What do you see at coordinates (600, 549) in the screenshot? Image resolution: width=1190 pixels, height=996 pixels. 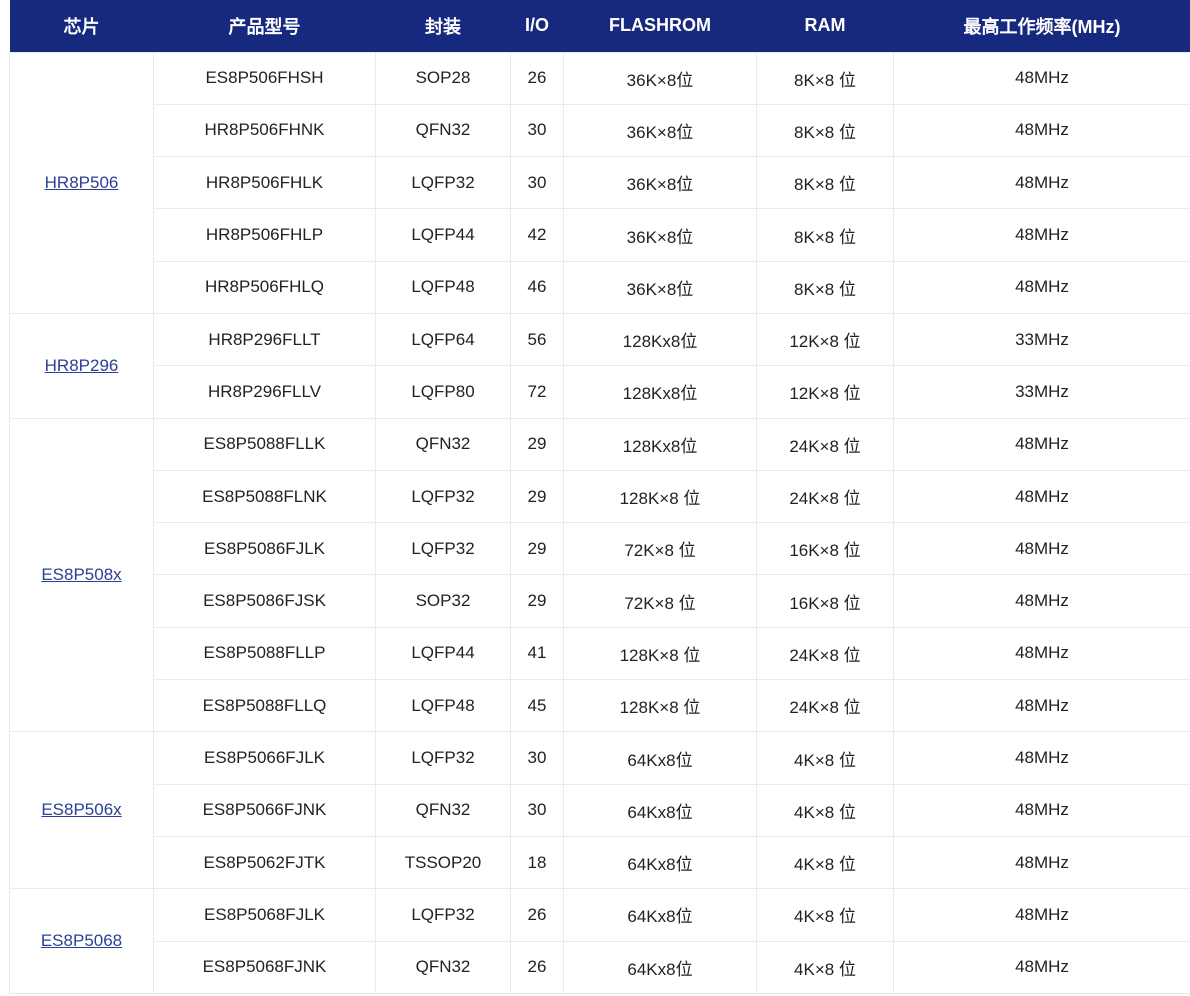 I see `table-row: ES8P5086FJLK LQFP32 29 72K×8 位 16K×8 位 48MHz` at bounding box center [600, 549].